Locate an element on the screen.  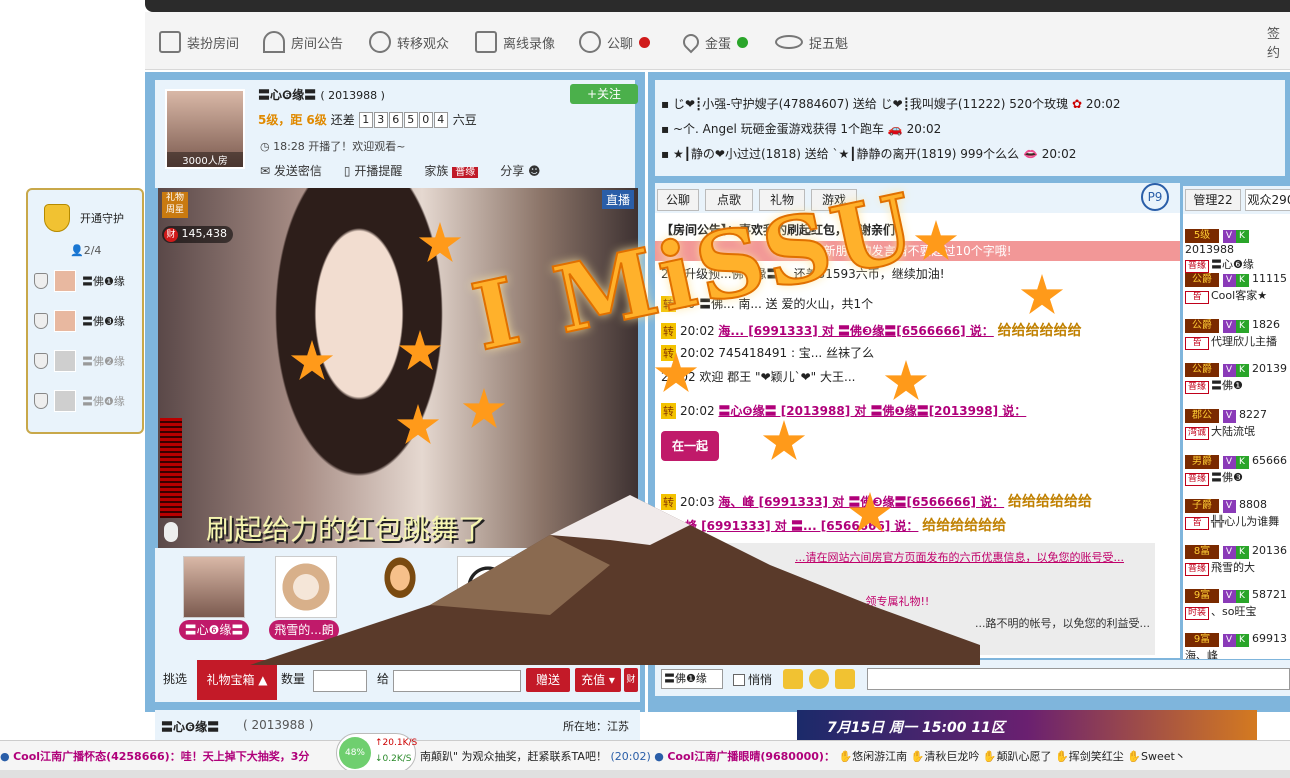
chat-line: 转 20:02 745418491 : 宝... 丝袜了么 is located at coordinates (768, 353).